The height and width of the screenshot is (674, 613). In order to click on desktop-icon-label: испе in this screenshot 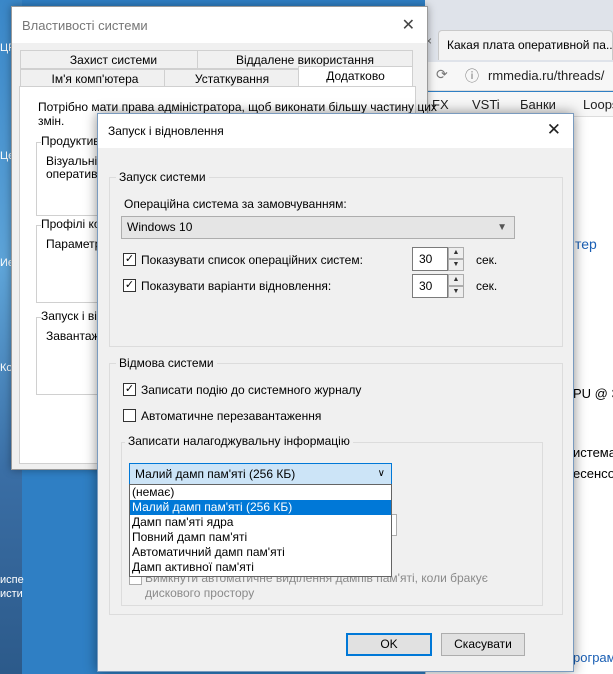, I will do `click(12, 580)`.